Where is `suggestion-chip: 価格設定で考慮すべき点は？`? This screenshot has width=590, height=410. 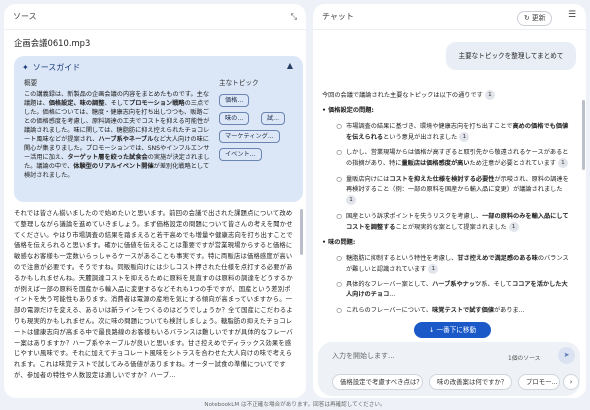 suggestion-chip: 価格設定で考慮すべき点は？ is located at coordinates (377, 382).